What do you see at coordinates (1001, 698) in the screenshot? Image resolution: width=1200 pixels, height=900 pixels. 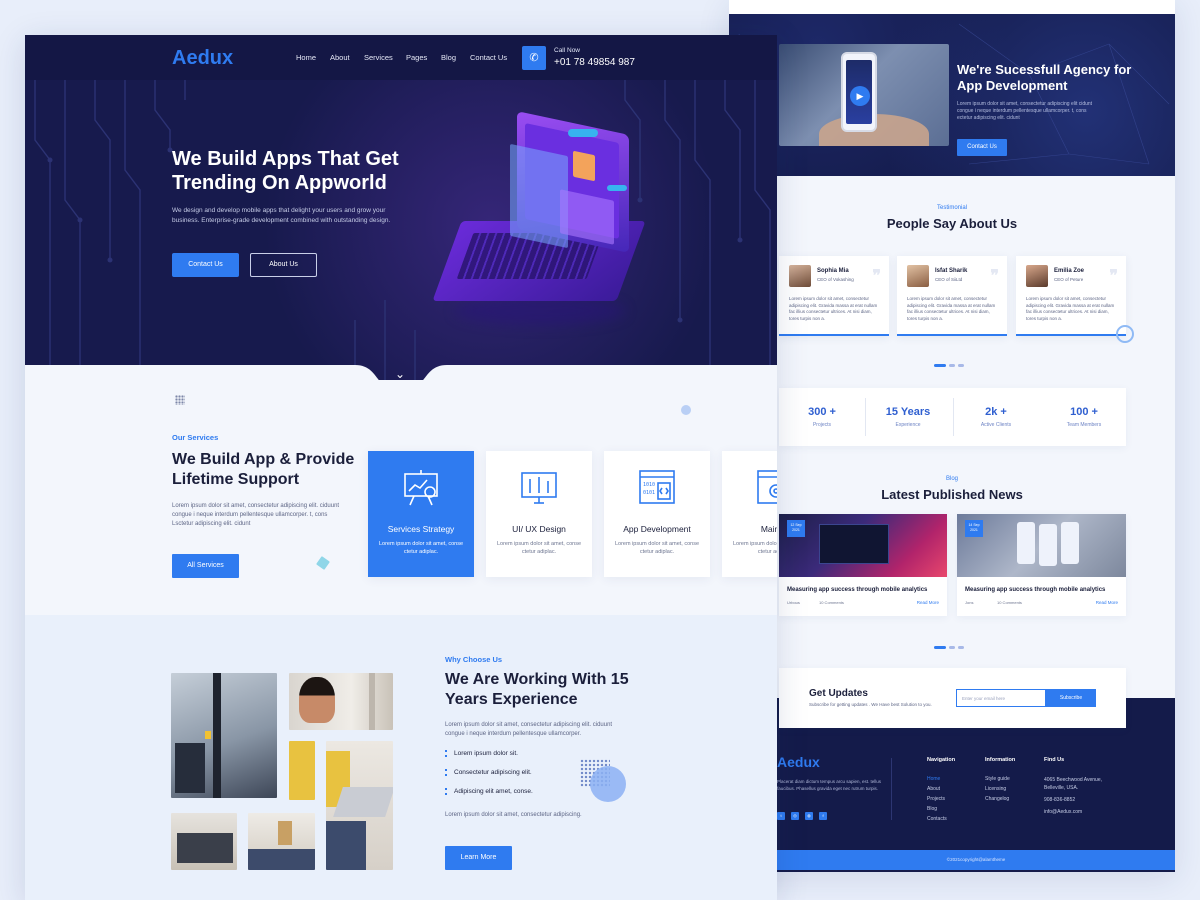 I see `email-input: Enter your email here` at bounding box center [1001, 698].